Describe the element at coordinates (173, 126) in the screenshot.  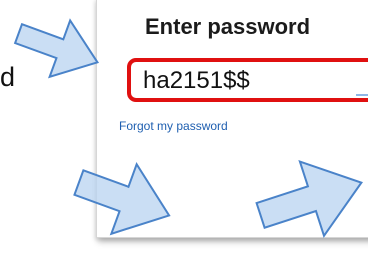
I see `forgot-password-link: Forgot my password` at that location.